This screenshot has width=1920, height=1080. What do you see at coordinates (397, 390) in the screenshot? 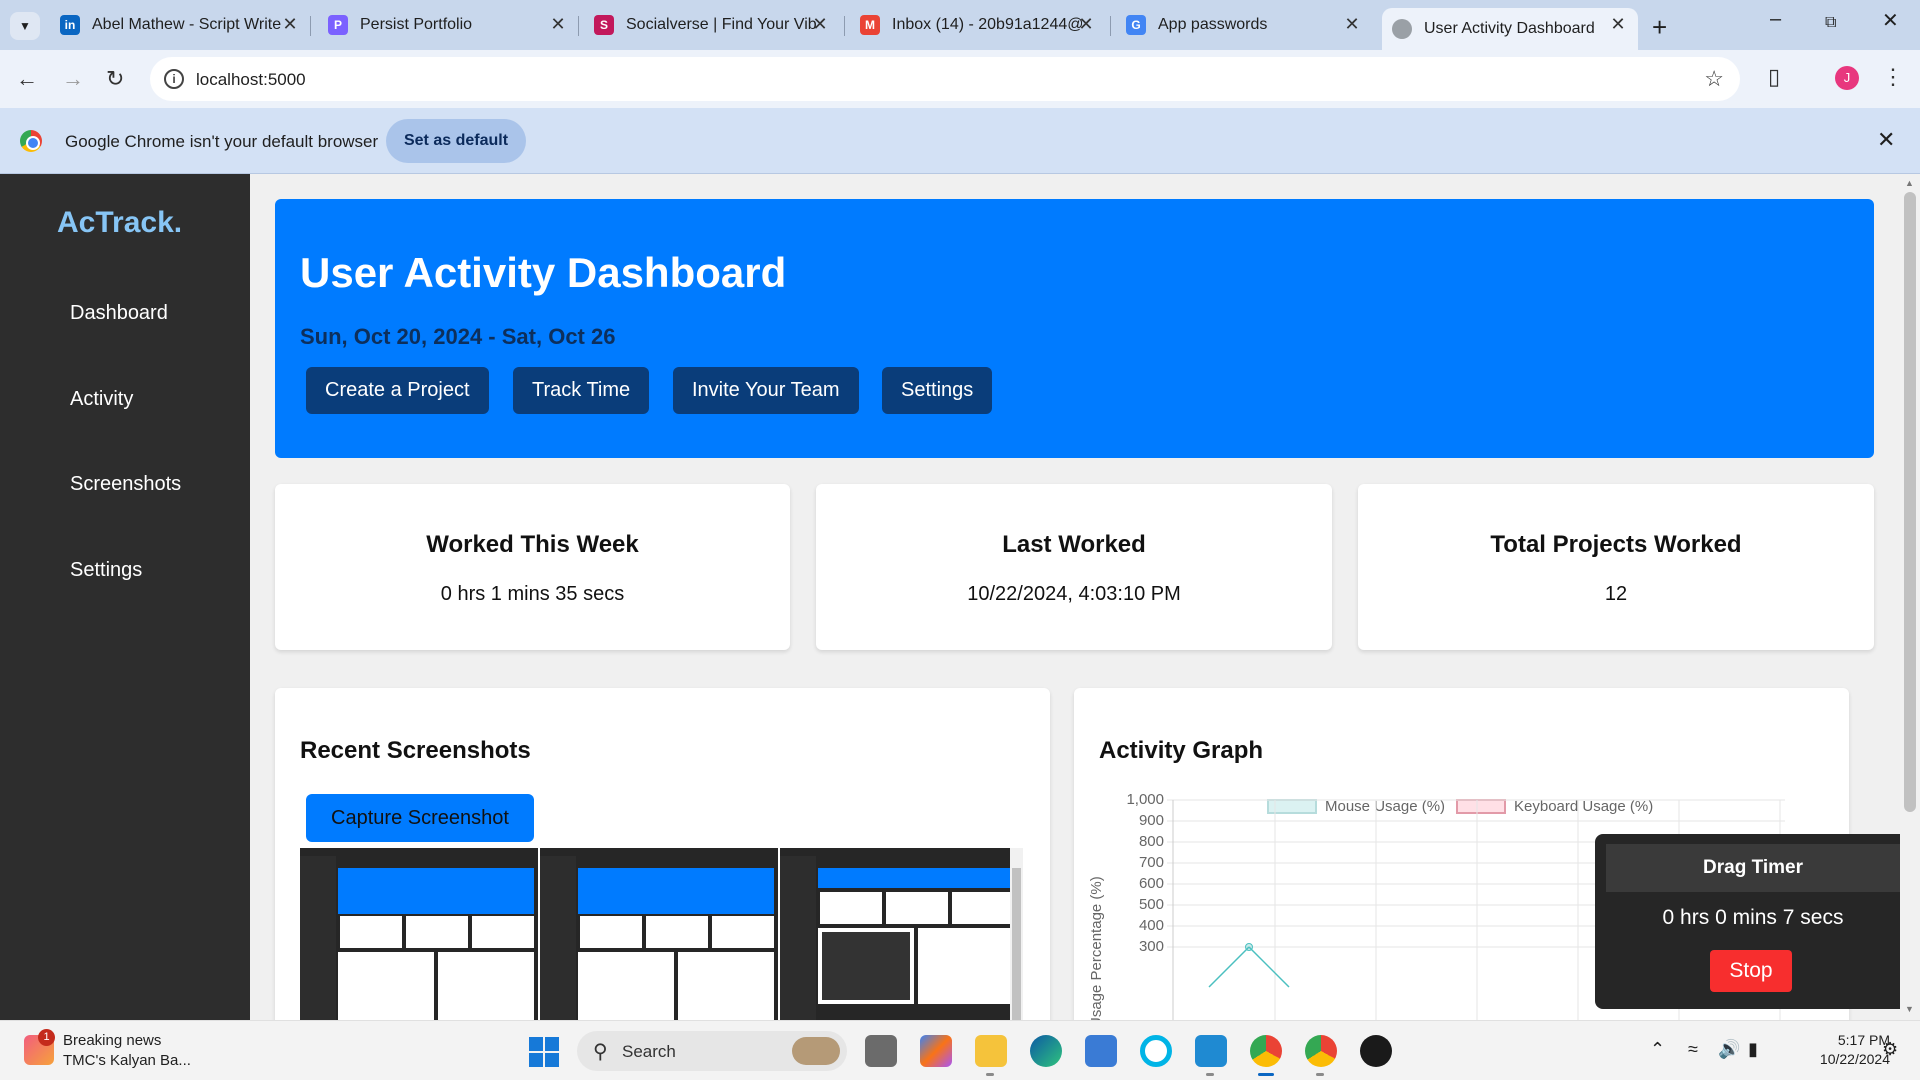
I see `create-project-button: Create a Project` at bounding box center [397, 390].